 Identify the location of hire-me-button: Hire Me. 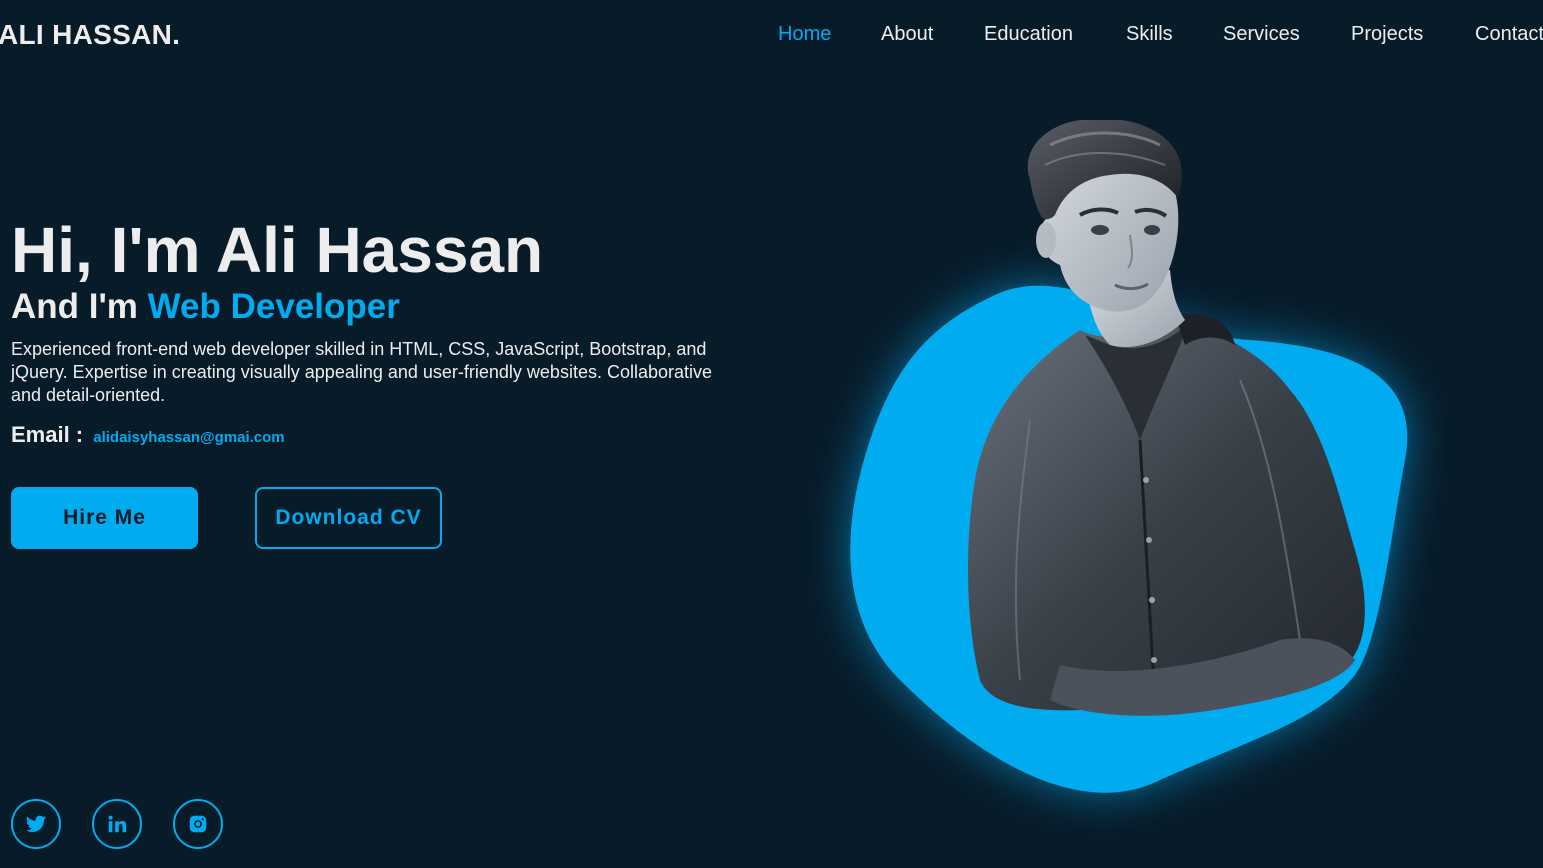
(104, 518).